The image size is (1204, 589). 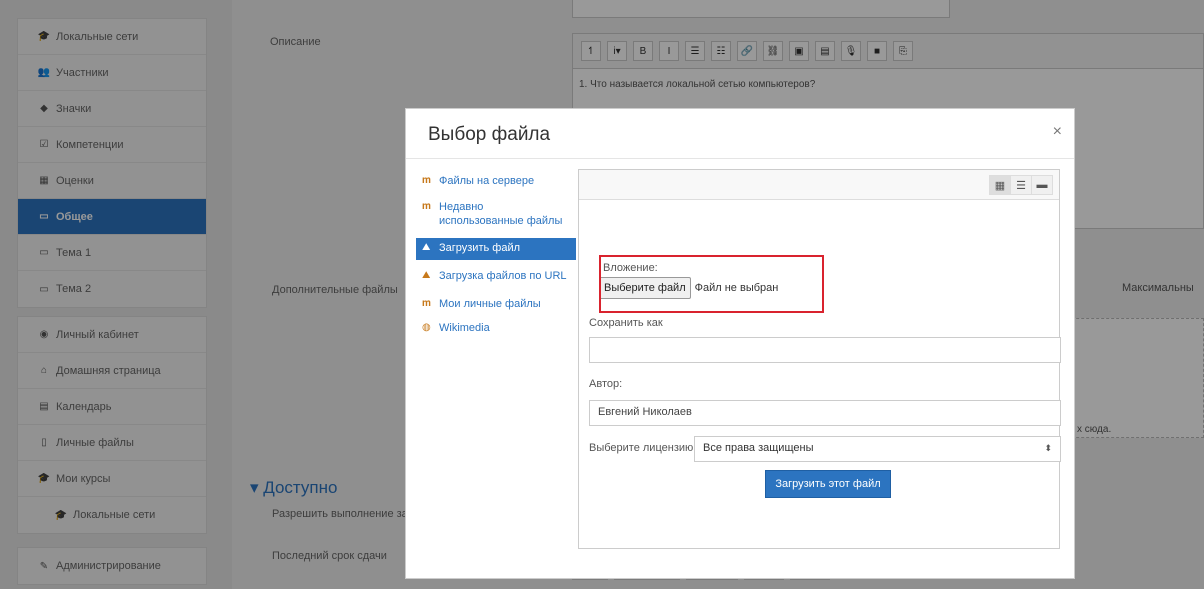 What do you see at coordinates (641, 448) in the screenshot?
I see `license-label: Выберите лицензию` at bounding box center [641, 448].